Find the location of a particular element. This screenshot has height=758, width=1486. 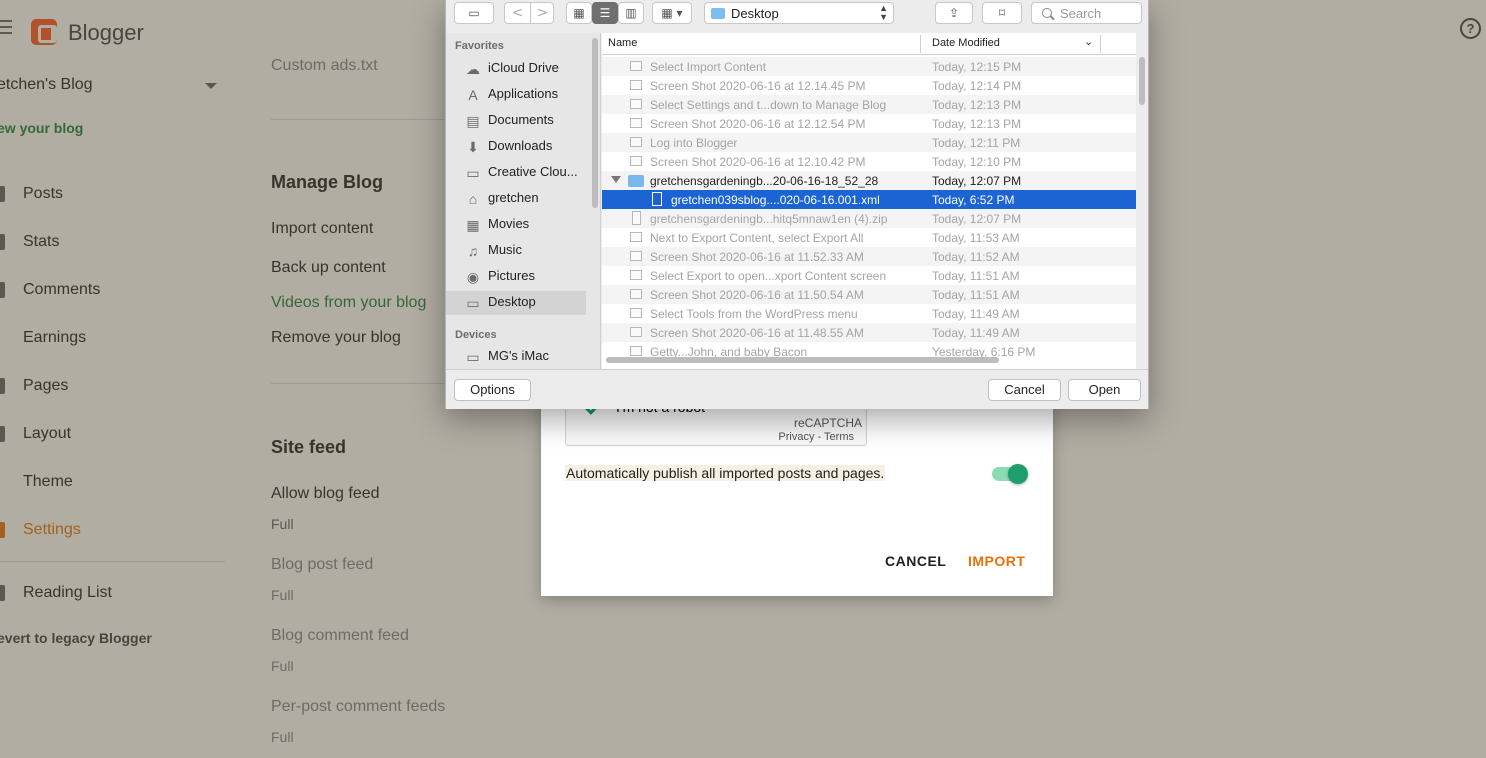

file-list-horizontal-scrollbar is located at coordinates (802, 360).